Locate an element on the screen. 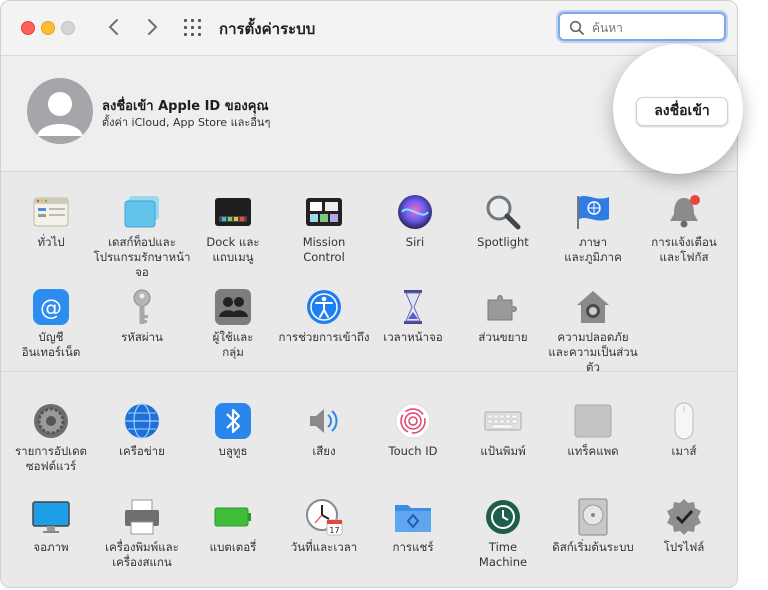 The height and width of the screenshot is (590, 768). pref-label: โปรไฟล์ is located at coordinates (684, 547).